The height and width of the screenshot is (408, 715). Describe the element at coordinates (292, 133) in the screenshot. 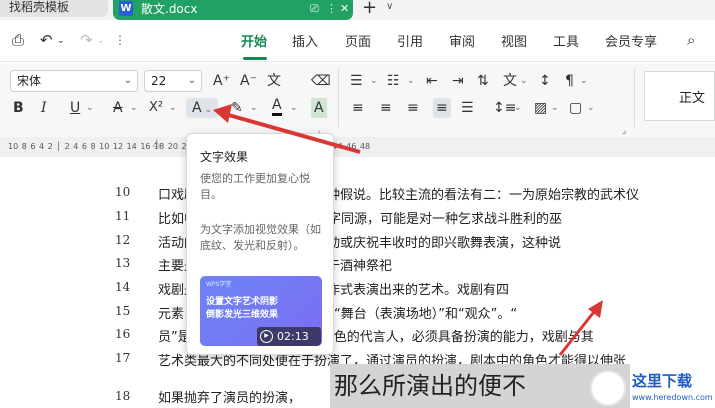

I see `annotation-arrow-top` at that location.